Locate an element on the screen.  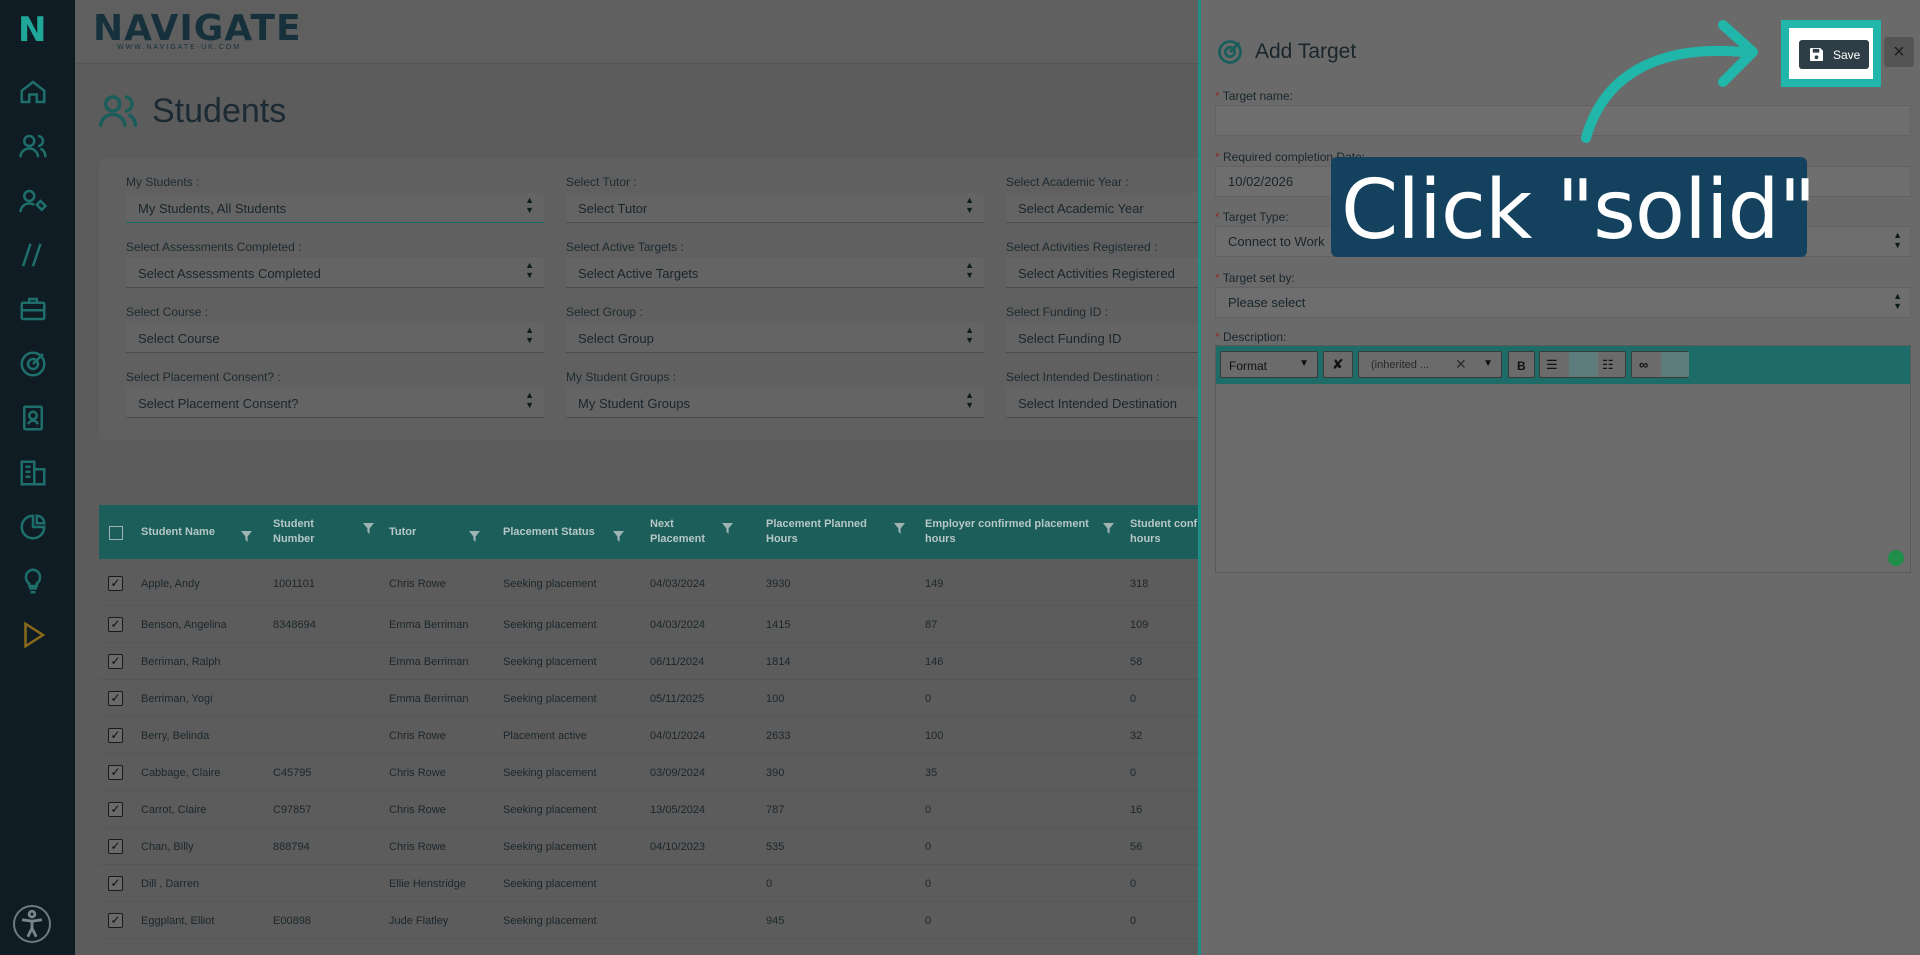
column-header-planned-hours: Placement Planned Hours is located at coordinates (835, 532).